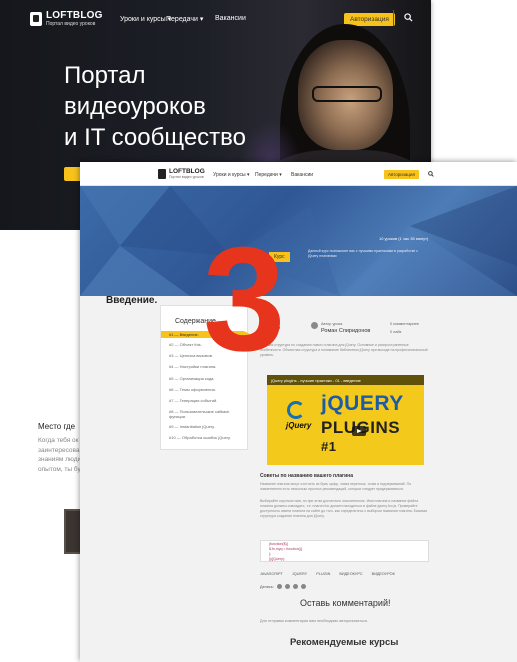  I want to click on article-subheading: Советы по названию вашего плагина, so click(306, 476).